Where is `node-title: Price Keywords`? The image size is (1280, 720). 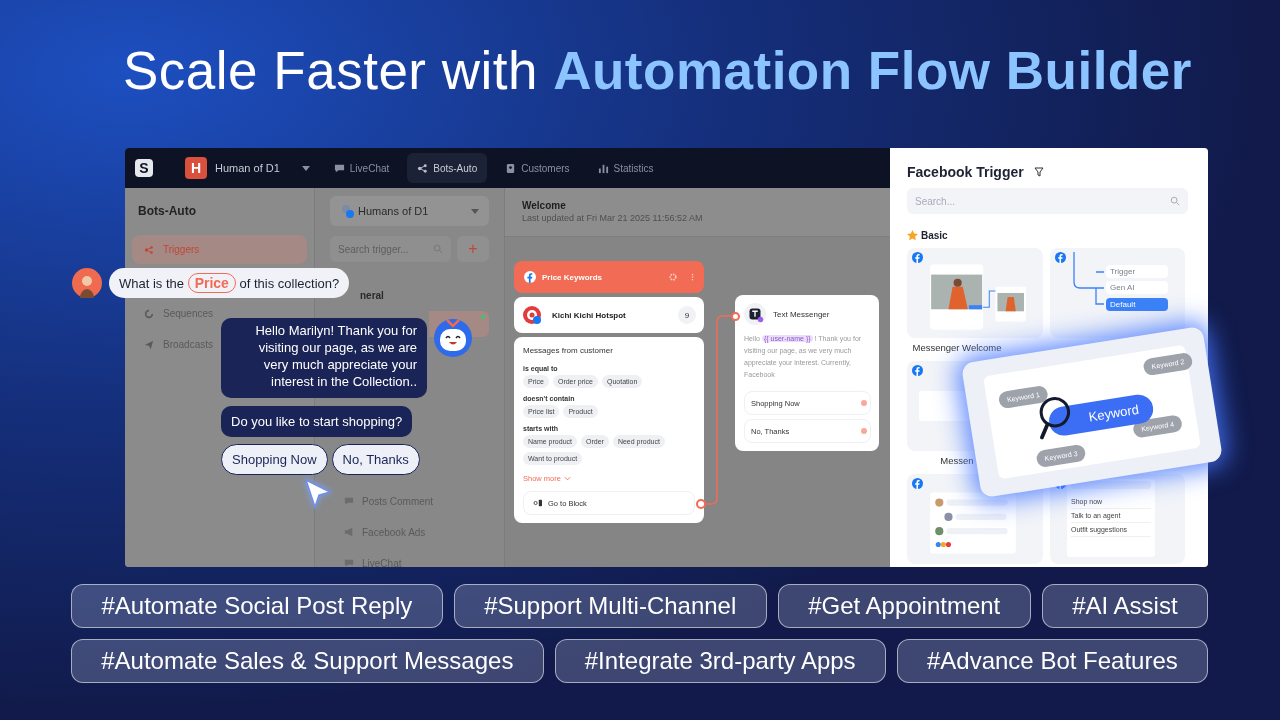
node-title: Price Keywords is located at coordinates (573, 277).